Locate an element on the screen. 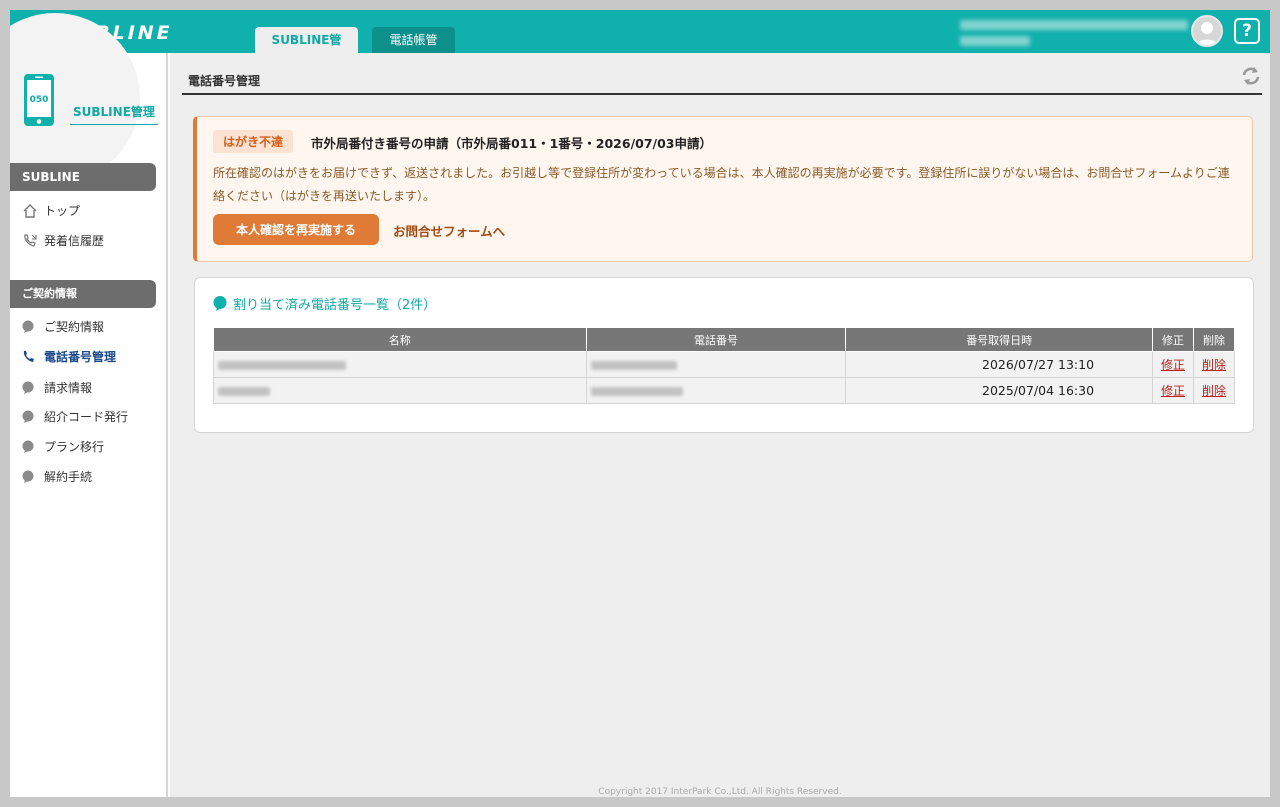 Image resolution: width=1280 pixels, height=807 pixels. sidebar-item-label: プラン移行 is located at coordinates (74, 447).